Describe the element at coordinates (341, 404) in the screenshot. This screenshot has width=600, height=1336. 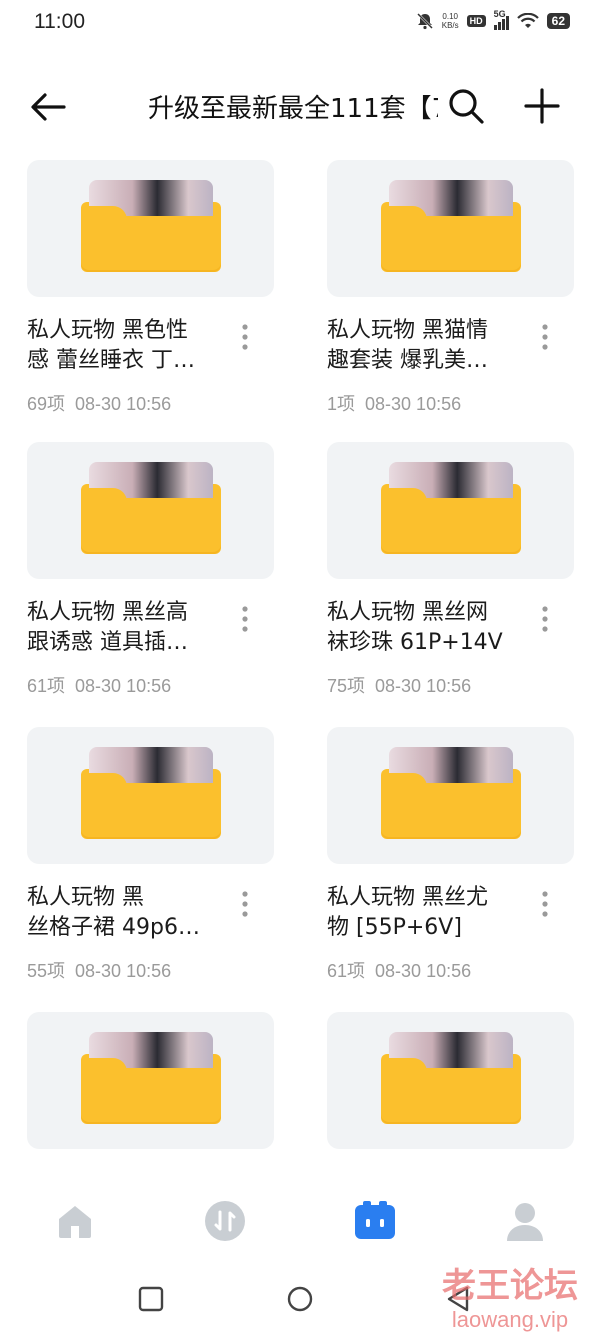
I see `folder-count: 1项` at that location.